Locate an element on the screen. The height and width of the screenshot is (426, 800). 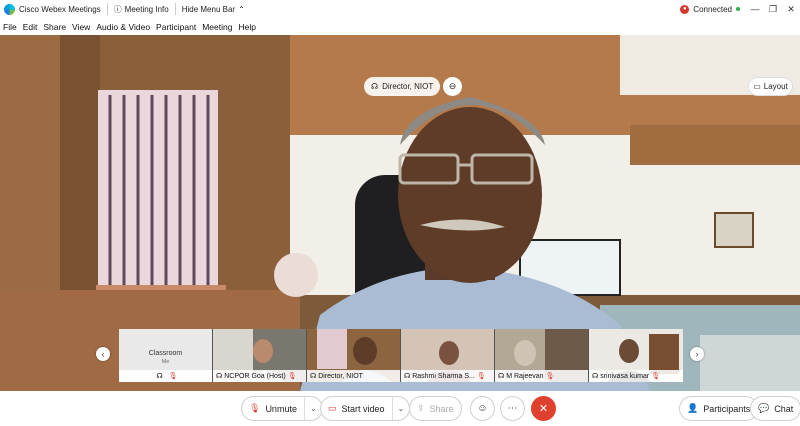
participant-tile: ☊ NCPOR Goa (Host) 🎙 is located at coordinates (260, 355).